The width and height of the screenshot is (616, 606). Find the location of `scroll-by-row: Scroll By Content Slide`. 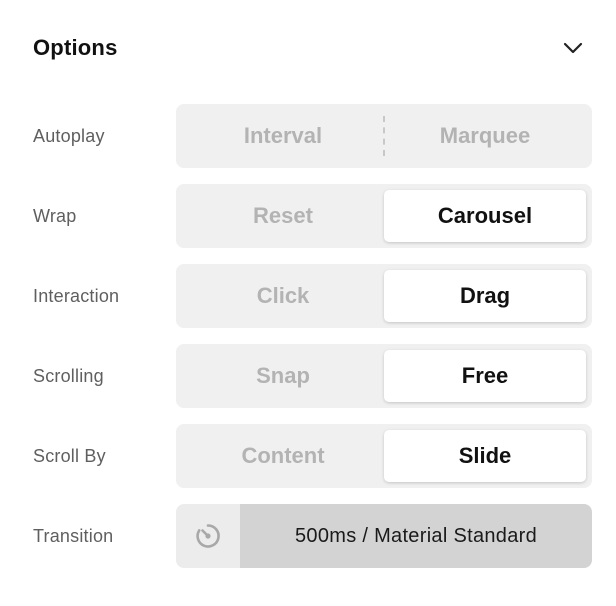

scroll-by-row: Scroll By Content Slide is located at coordinates (308, 456).